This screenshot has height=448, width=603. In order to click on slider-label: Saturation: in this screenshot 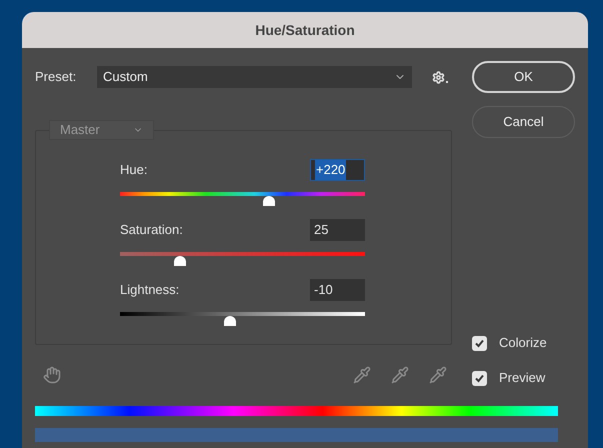, I will do `click(151, 230)`.